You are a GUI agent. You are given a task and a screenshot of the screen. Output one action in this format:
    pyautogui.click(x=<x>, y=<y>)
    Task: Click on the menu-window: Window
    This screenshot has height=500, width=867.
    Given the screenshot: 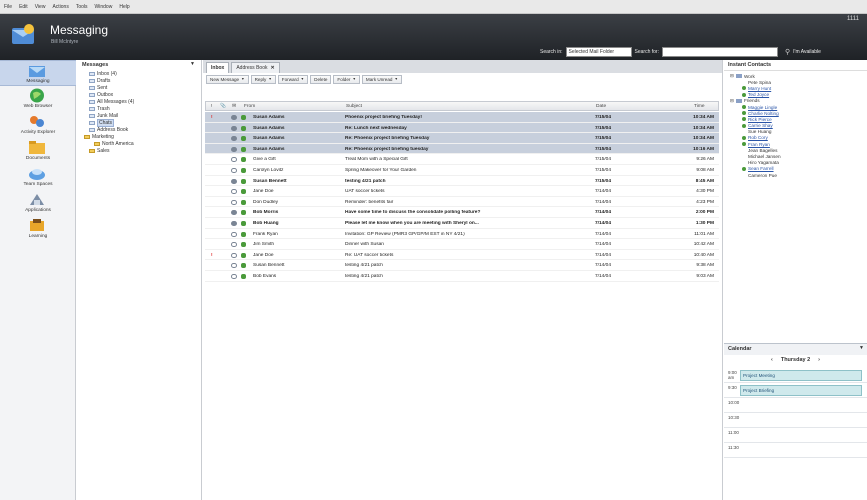 What is the action you would take?
    pyautogui.click(x=104, y=7)
    